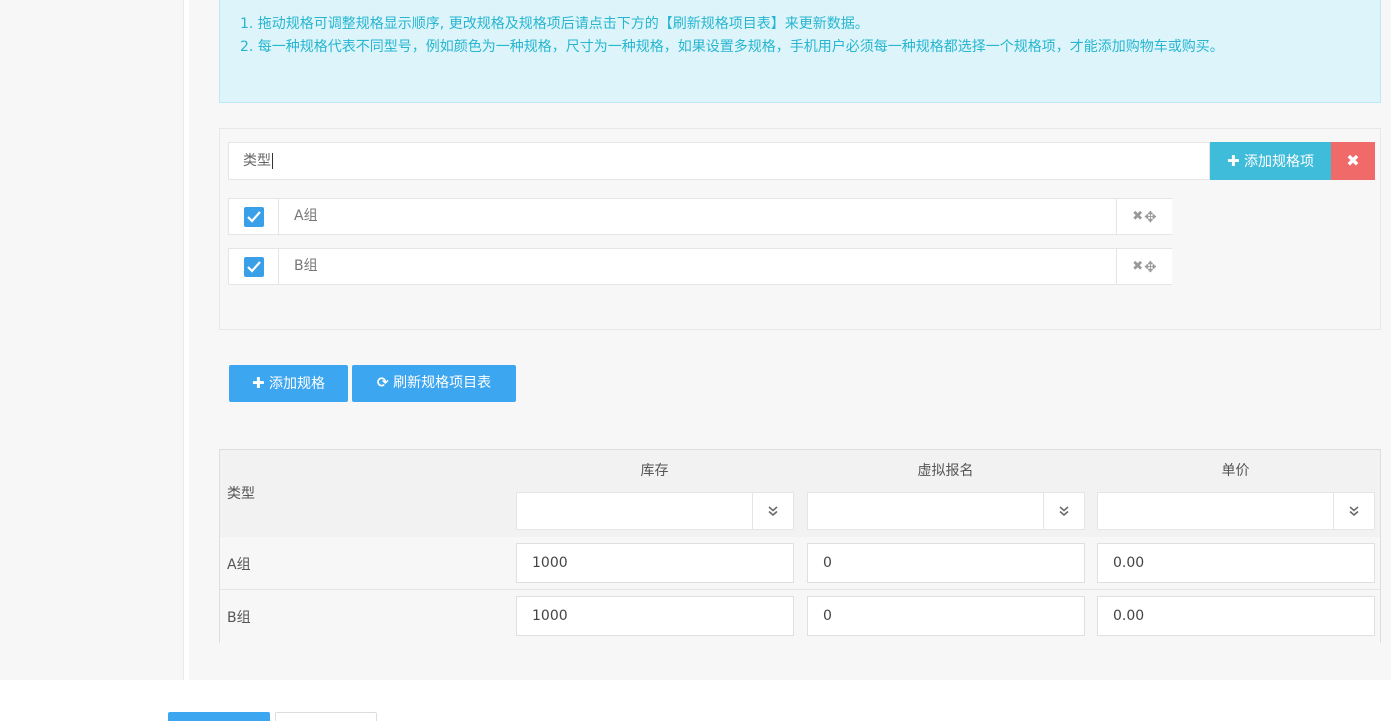 This screenshot has width=1391, height=721. Describe the element at coordinates (655, 511) in the screenshot. I see `stock-batch-select` at that location.